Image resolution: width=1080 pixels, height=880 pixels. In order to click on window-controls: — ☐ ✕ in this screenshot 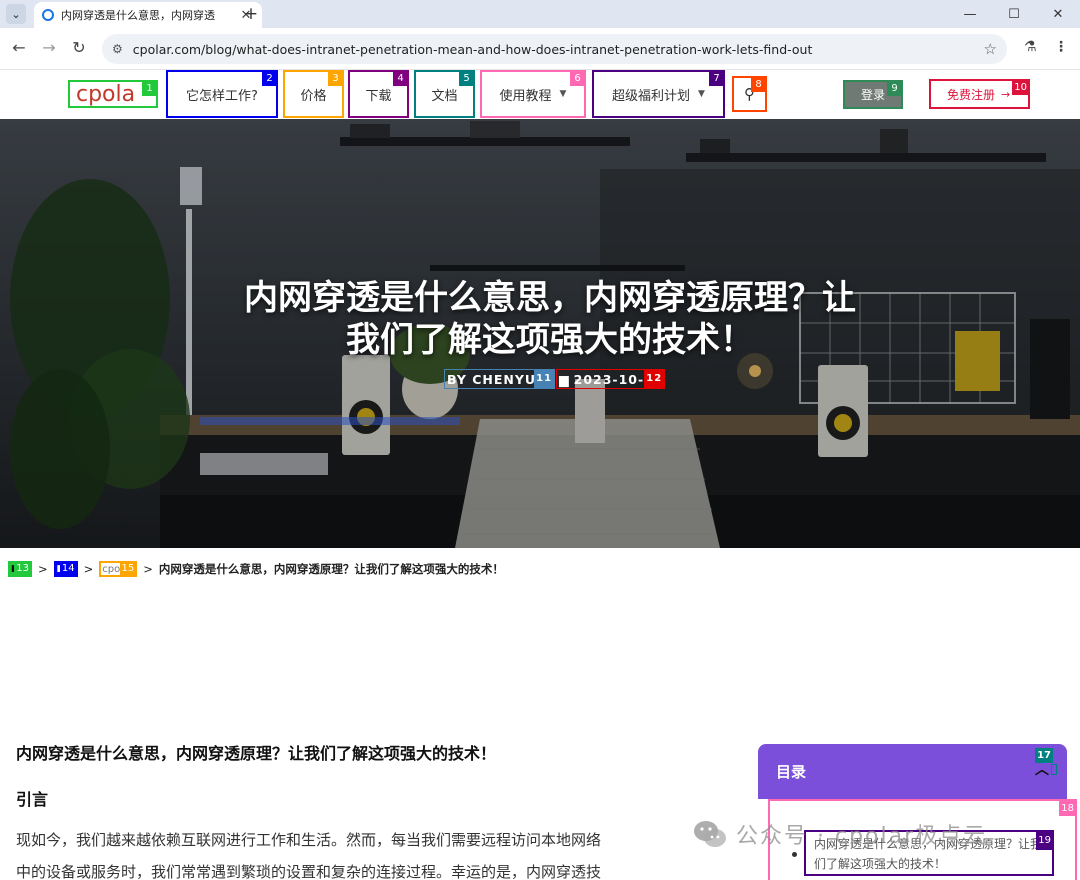, I will do `click(1014, 14)`.